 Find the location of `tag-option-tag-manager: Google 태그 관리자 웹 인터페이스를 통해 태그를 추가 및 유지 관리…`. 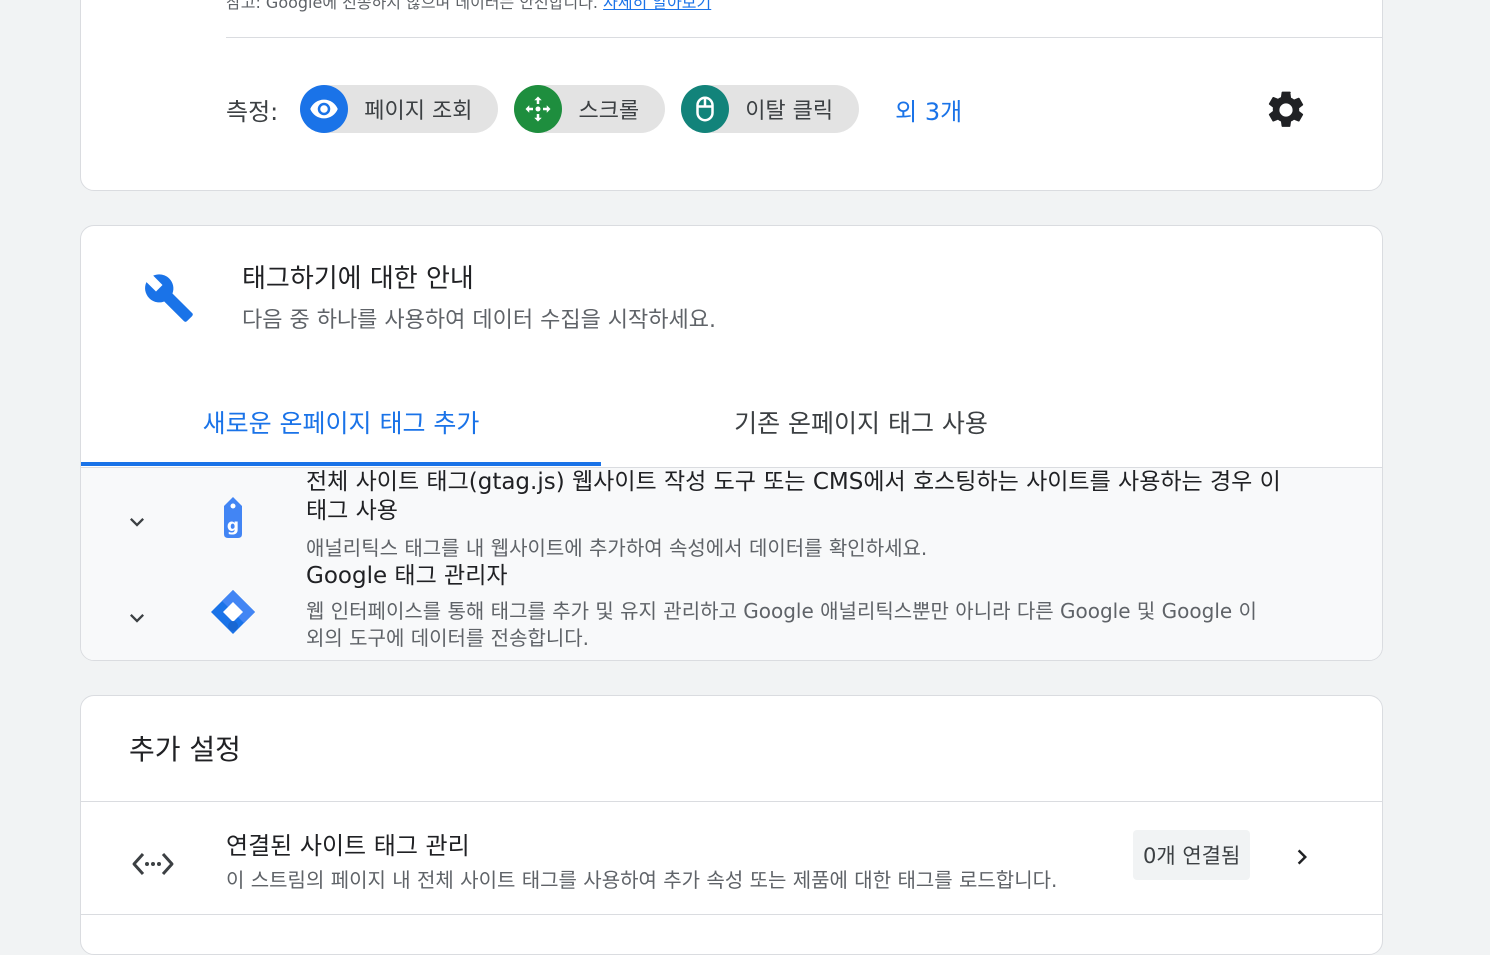

tag-option-tag-manager: Google 태그 관리자 웹 인터페이스를 통해 태그를 추가 및 유지 관리… is located at coordinates (731, 611).